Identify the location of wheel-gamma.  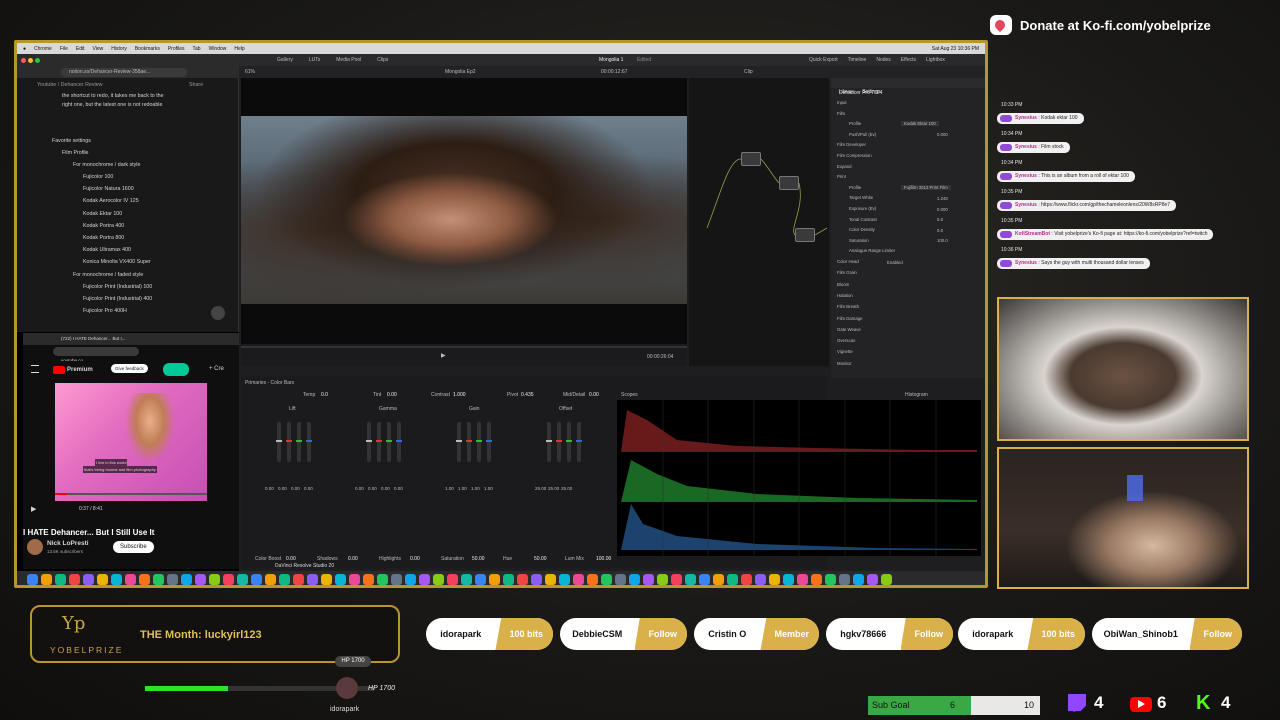
(386, 483).